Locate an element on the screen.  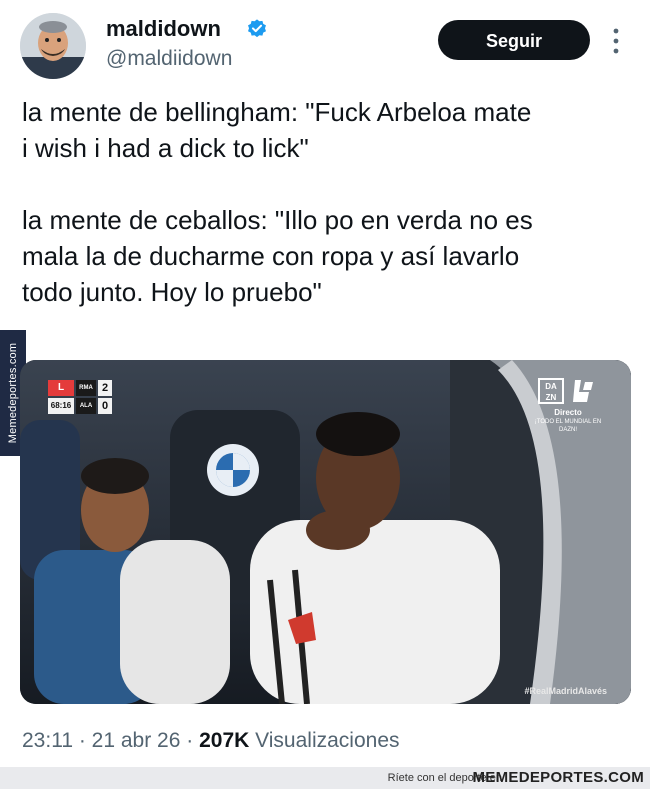
match-clock: 68:16 is located at coordinates (61, 406).